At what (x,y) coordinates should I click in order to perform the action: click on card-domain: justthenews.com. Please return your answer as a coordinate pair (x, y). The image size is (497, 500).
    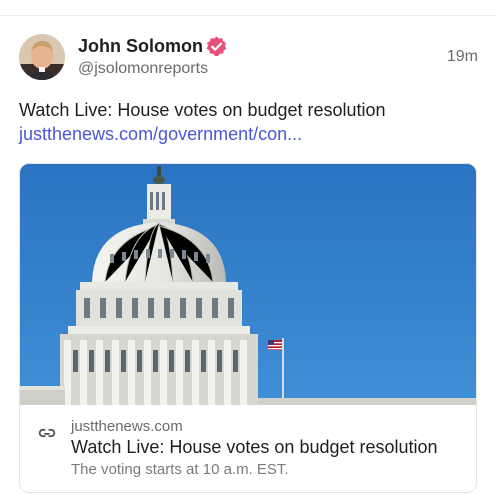
    Looking at the image, I should click on (127, 426).